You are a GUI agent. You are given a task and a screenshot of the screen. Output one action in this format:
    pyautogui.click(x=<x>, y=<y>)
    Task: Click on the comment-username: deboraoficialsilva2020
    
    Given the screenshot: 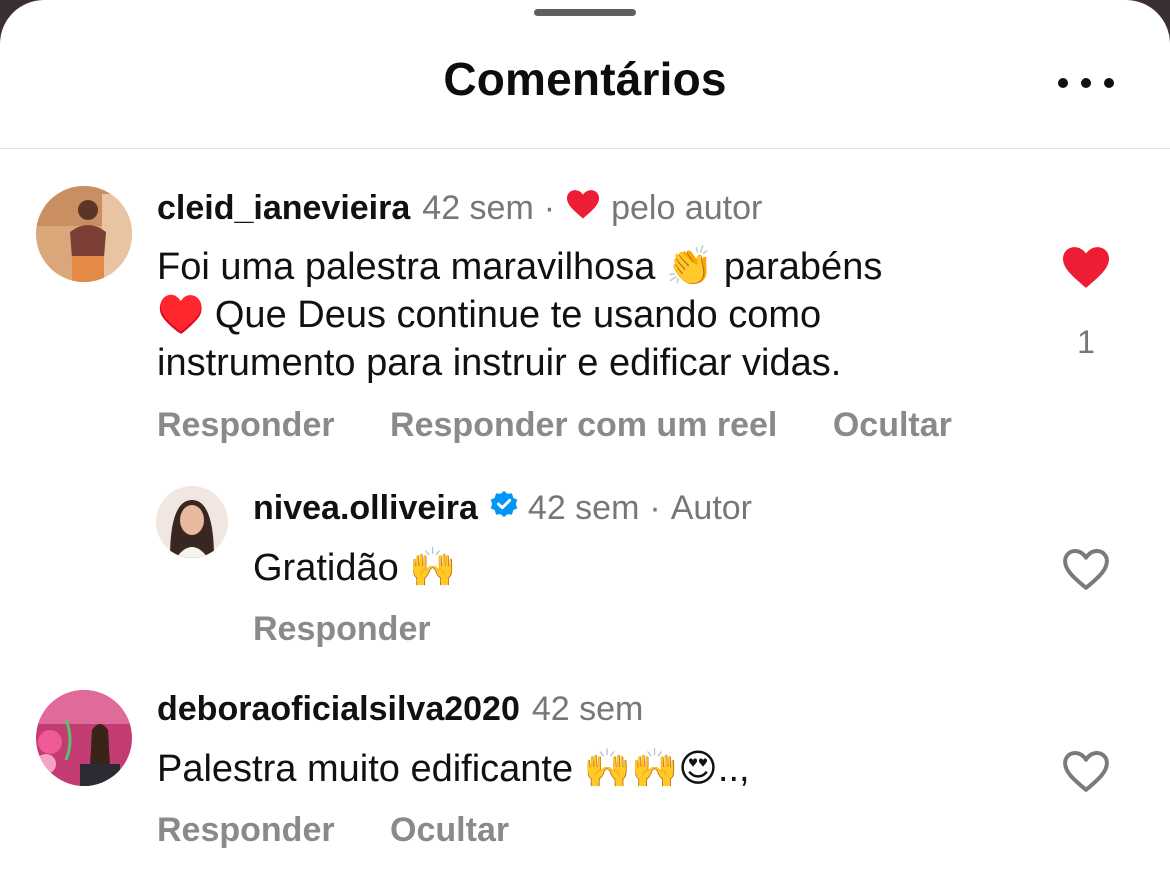 What is the action you would take?
    pyautogui.click(x=338, y=709)
    